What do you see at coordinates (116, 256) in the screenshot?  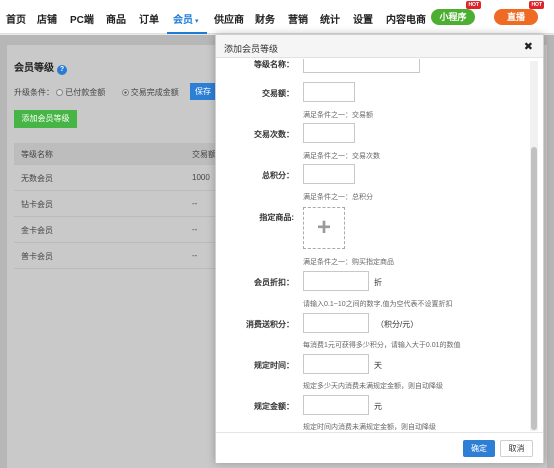 I see `table-row: 普卡会员 --` at bounding box center [116, 256].